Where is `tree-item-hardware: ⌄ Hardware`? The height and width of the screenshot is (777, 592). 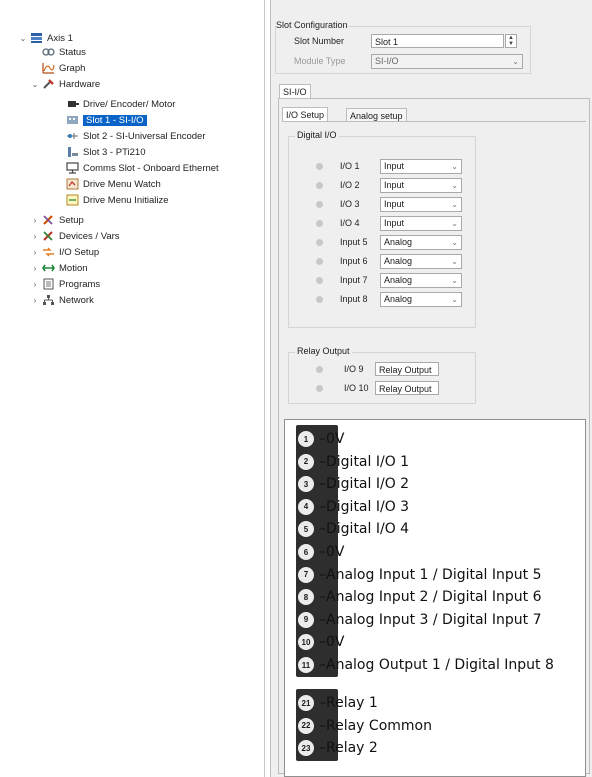
tree-item-hardware: ⌄ Hardware is located at coordinates (65, 84).